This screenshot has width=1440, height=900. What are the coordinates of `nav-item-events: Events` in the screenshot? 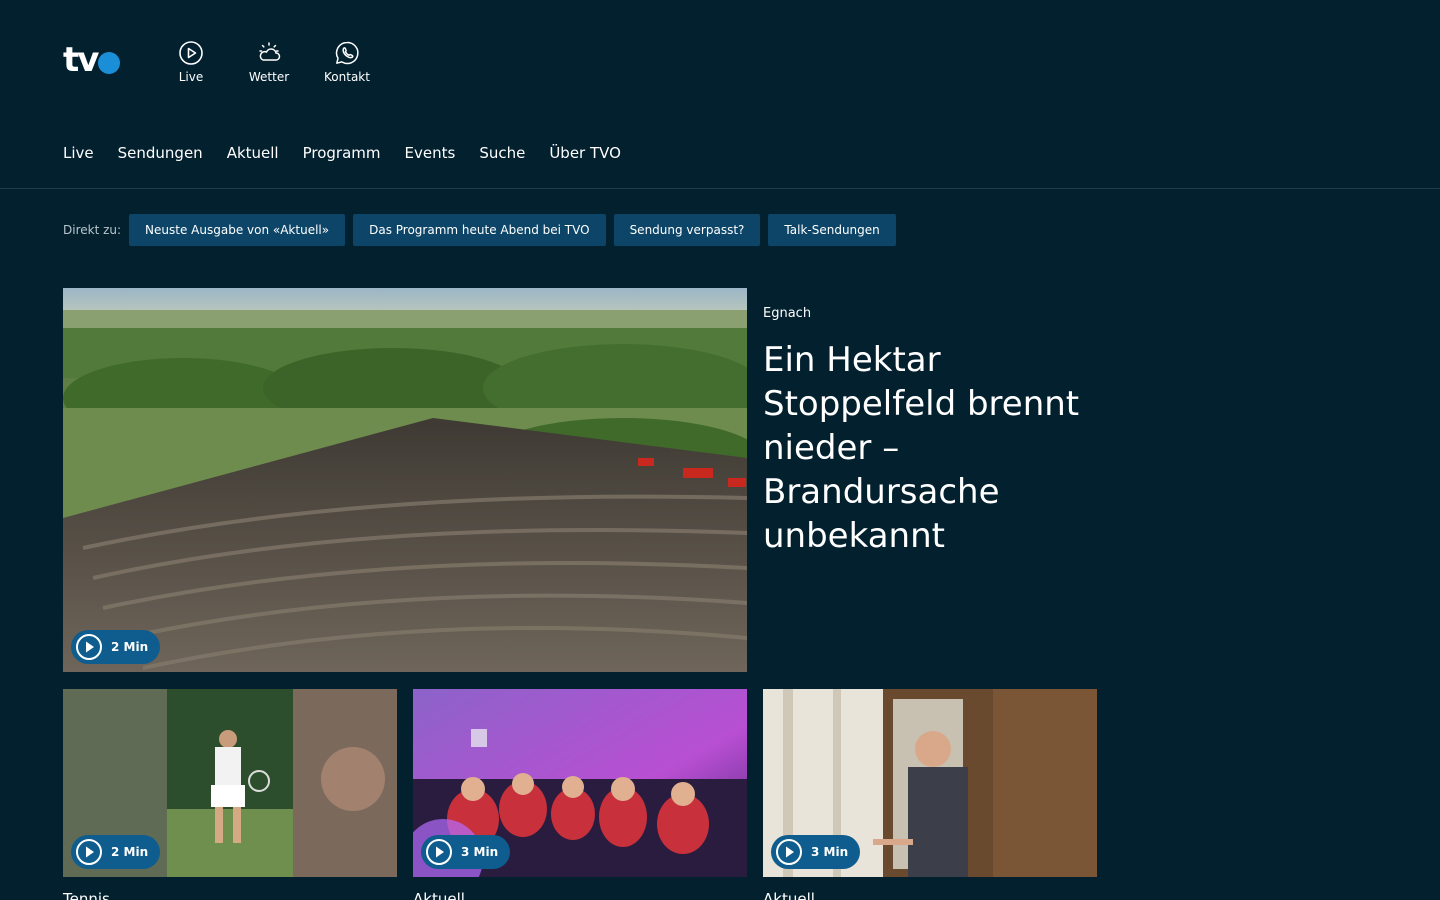 It's located at (430, 153).